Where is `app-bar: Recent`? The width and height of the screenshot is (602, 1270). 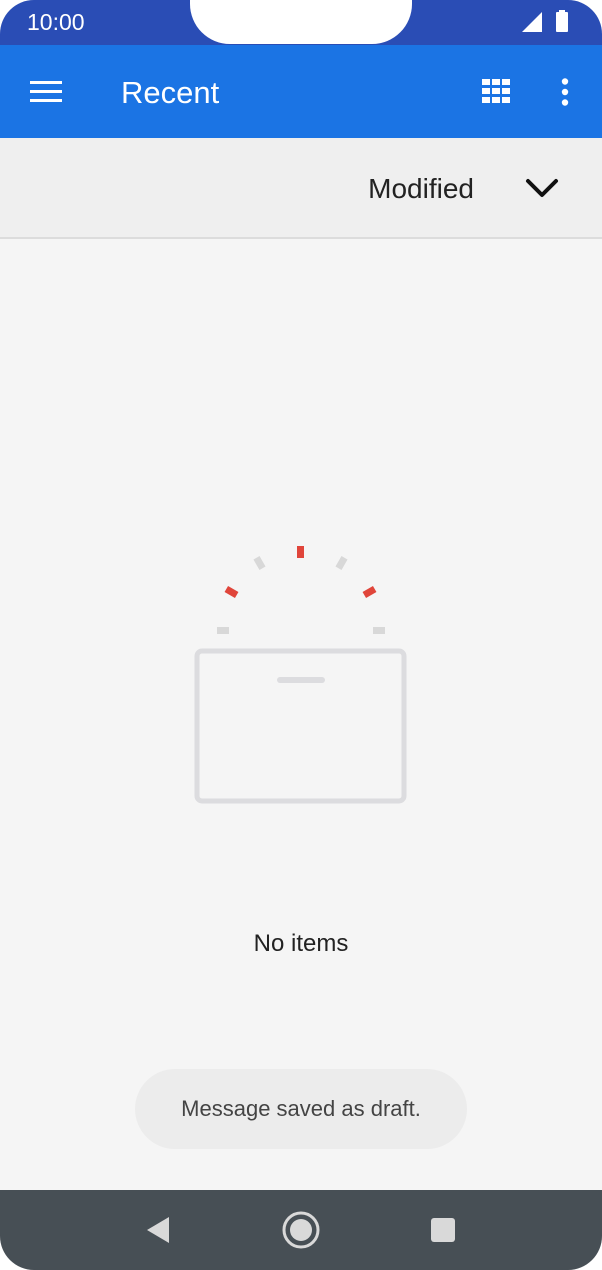
app-bar: Recent is located at coordinates (301, 91).